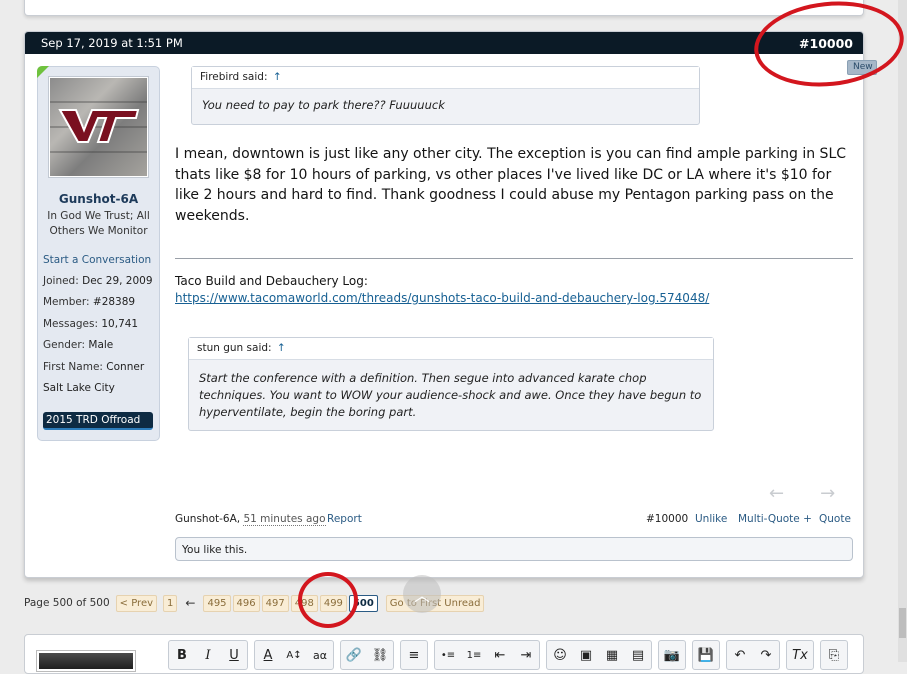 Image resolution: width=907 pixels, height=674 pixels. I want to click on stat-messages: Messages: 10,741, so click(90, 324).